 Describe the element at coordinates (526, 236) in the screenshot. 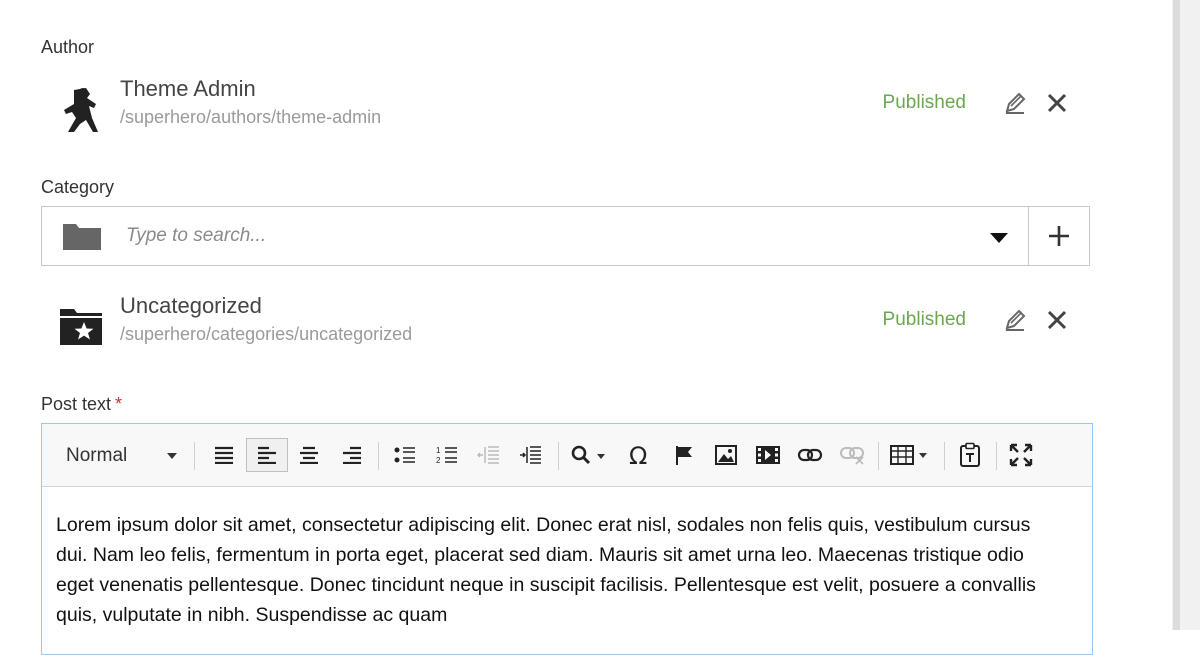

I see `category-search-input` at that location.